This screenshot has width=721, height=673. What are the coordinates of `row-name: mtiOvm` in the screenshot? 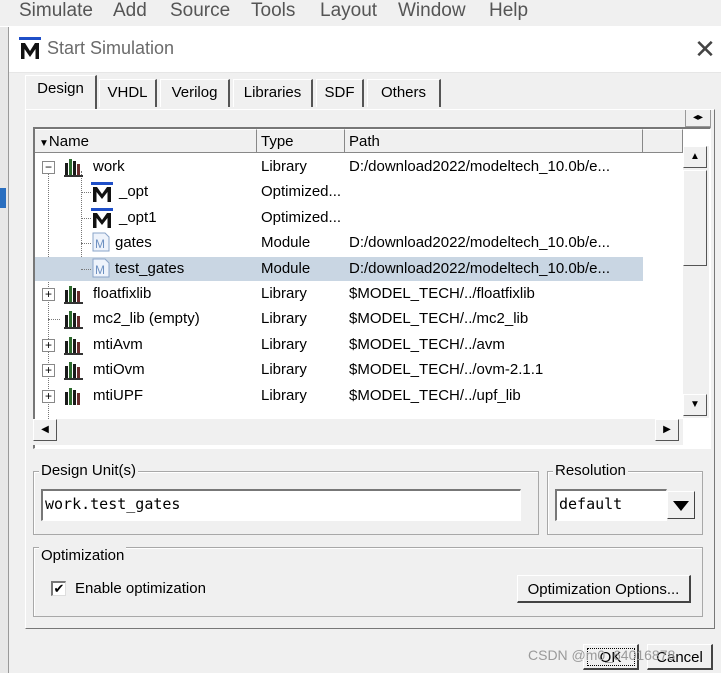 It's located at (119, 369).